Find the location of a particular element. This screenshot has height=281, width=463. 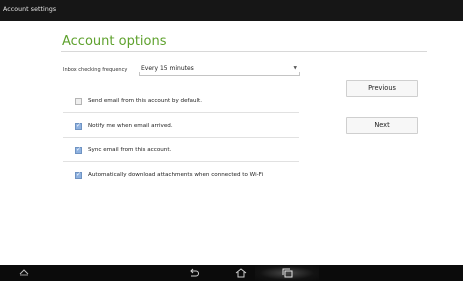

option-send-default: Send email from this account by default. is located at coordinates (190, 103).